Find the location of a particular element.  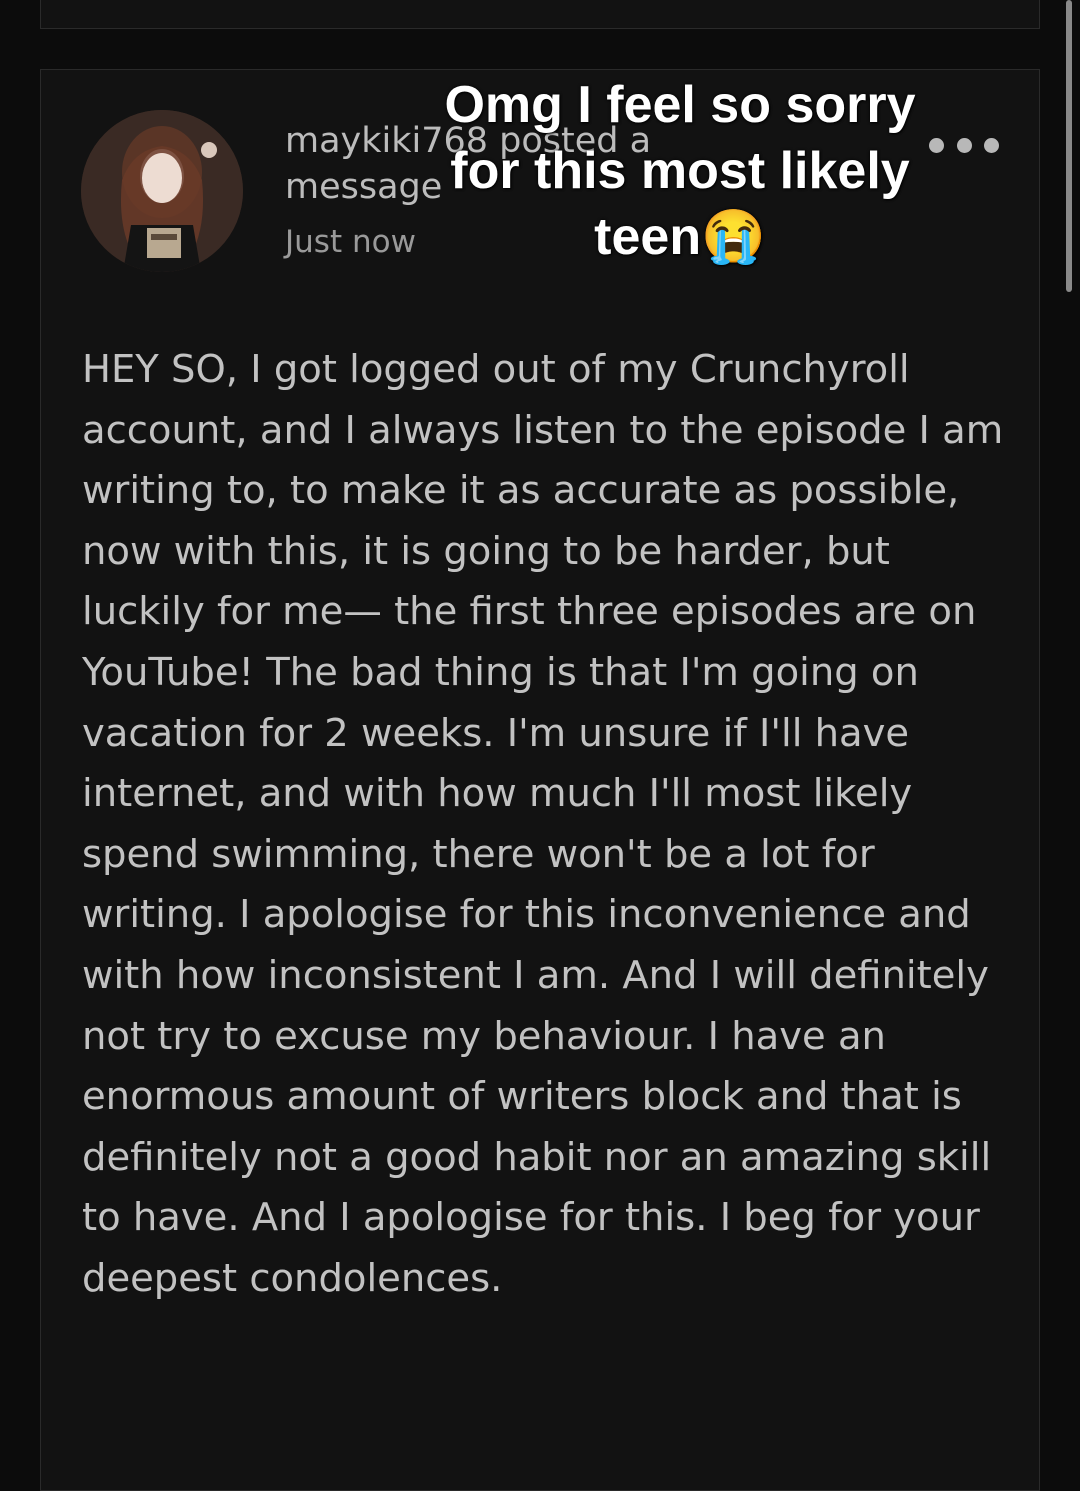

post-header: maykiki768 posted a message Just now is located at coordinates (500, 189).